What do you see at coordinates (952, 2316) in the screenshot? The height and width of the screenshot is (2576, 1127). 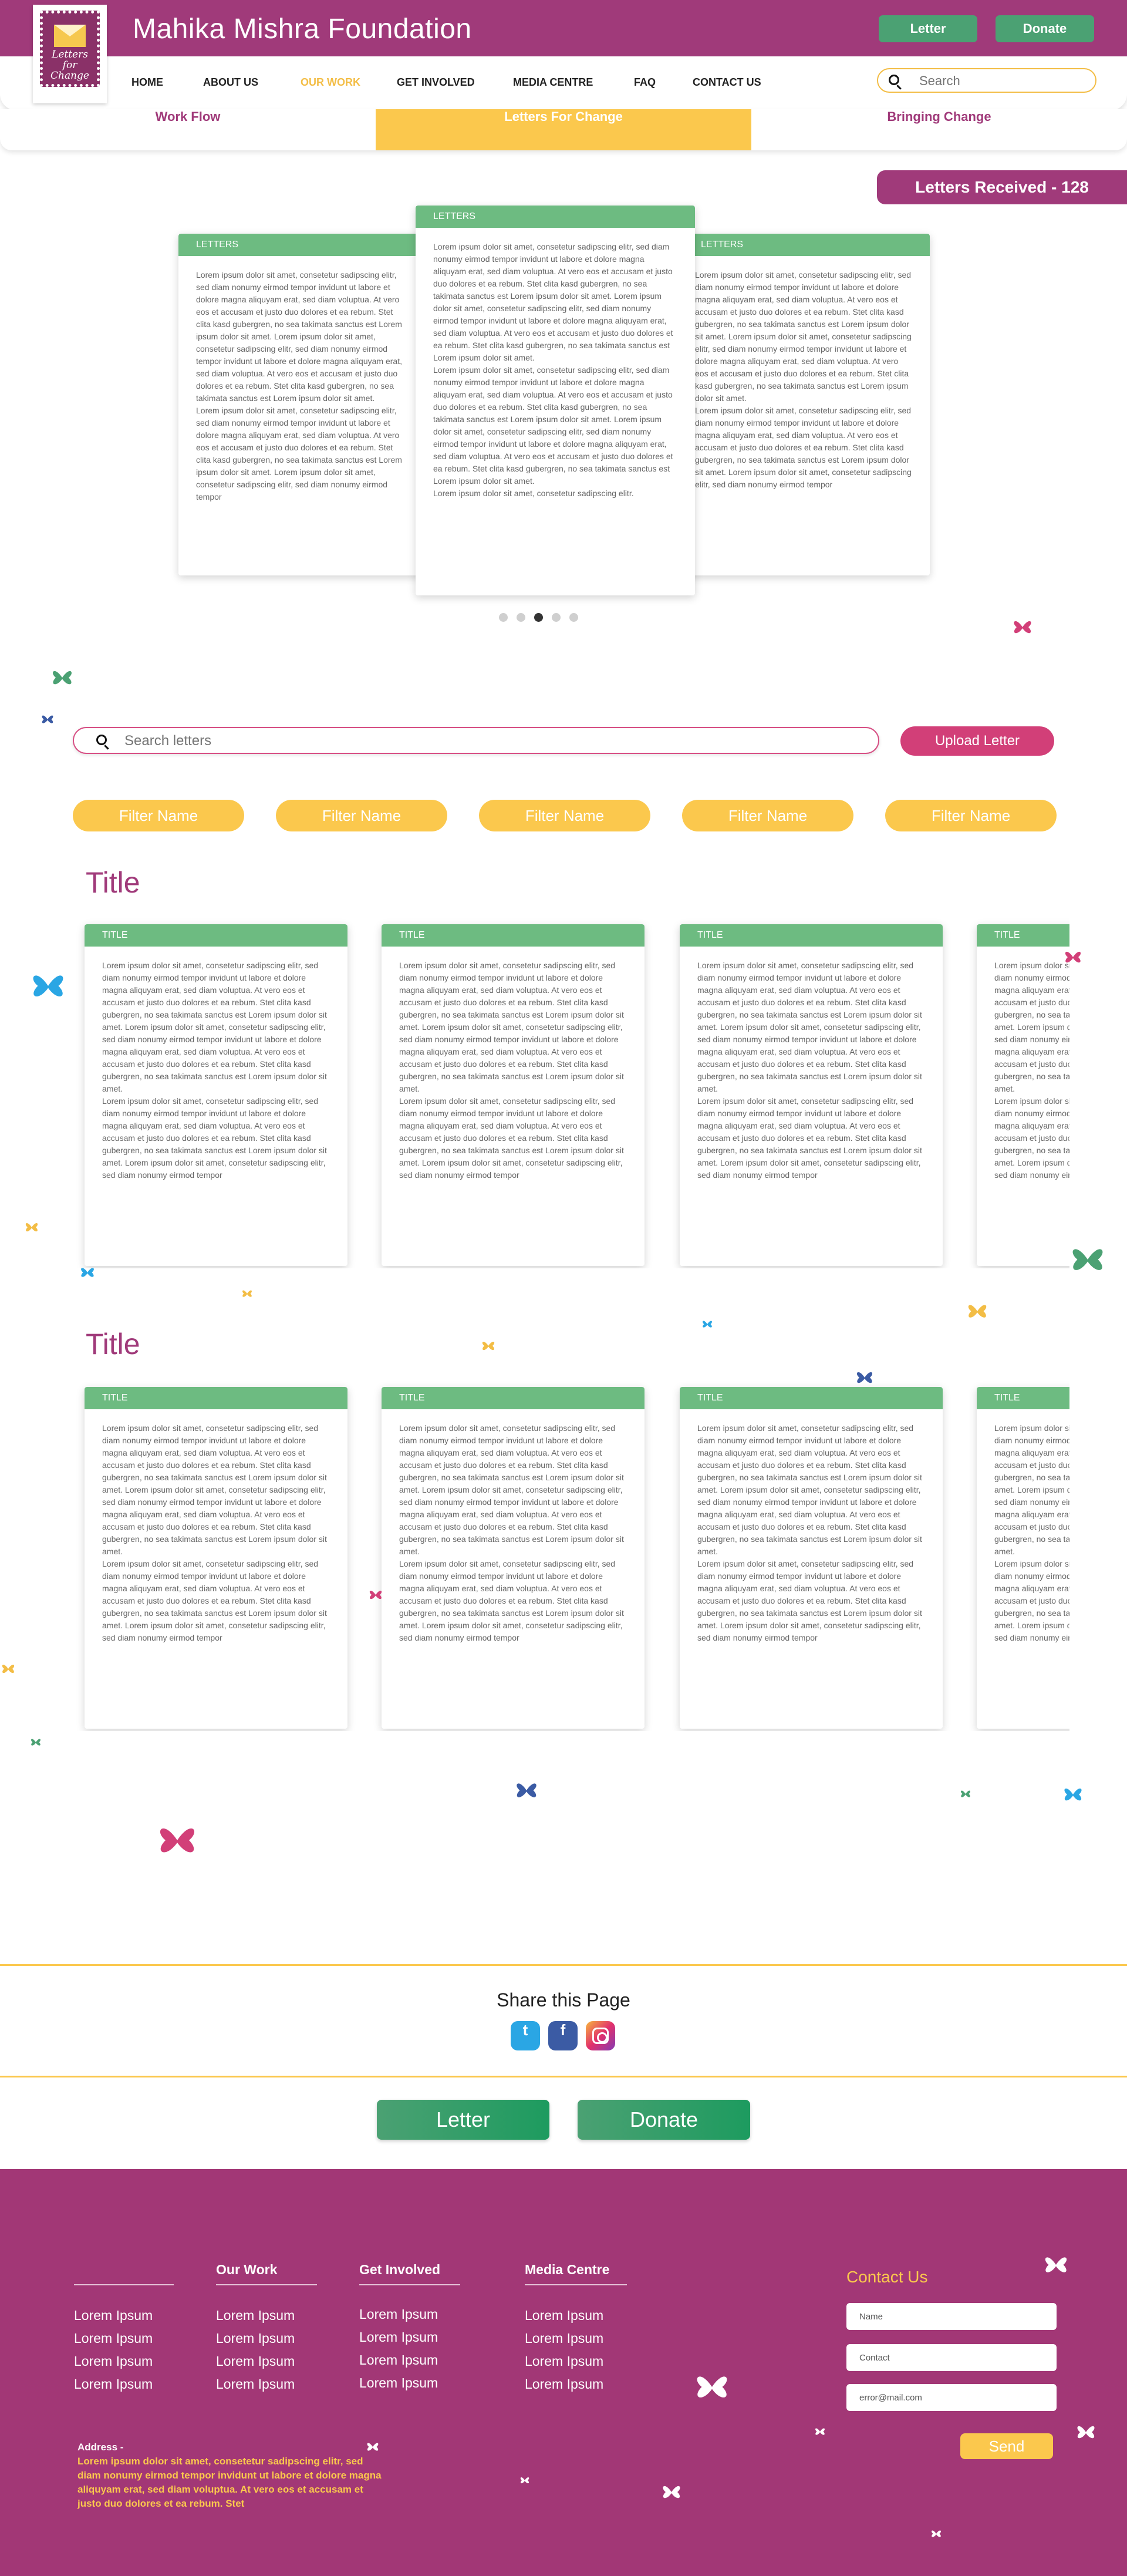 I see `name-field` at bounding box center [952, 2316].